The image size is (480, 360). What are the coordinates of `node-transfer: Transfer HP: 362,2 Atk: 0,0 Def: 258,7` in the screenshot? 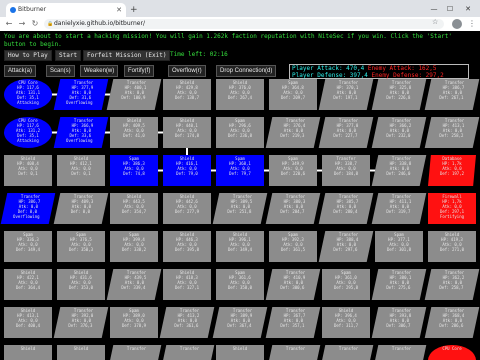 It's located at (452, 284).